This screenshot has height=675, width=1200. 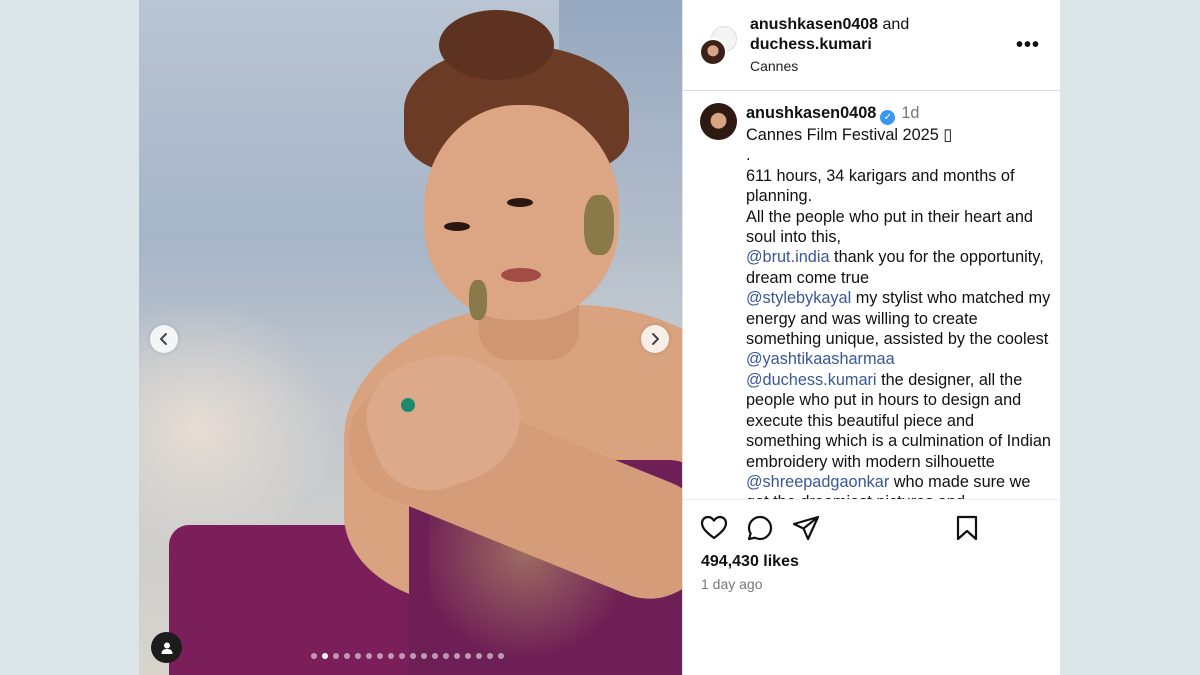 What do you see at coordinates (496, 45) in the screenshot?
I see `person-hair-bun` at bounding box center [496, 45].